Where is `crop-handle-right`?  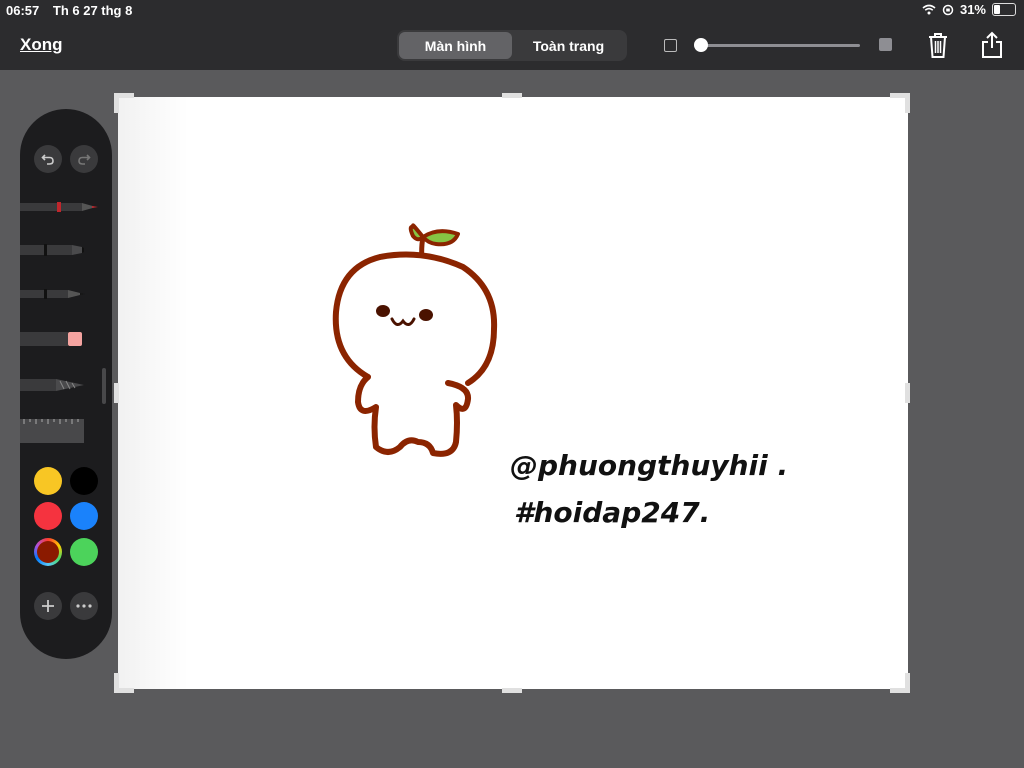
crop-handle-right is located at coordinates (907, 393).